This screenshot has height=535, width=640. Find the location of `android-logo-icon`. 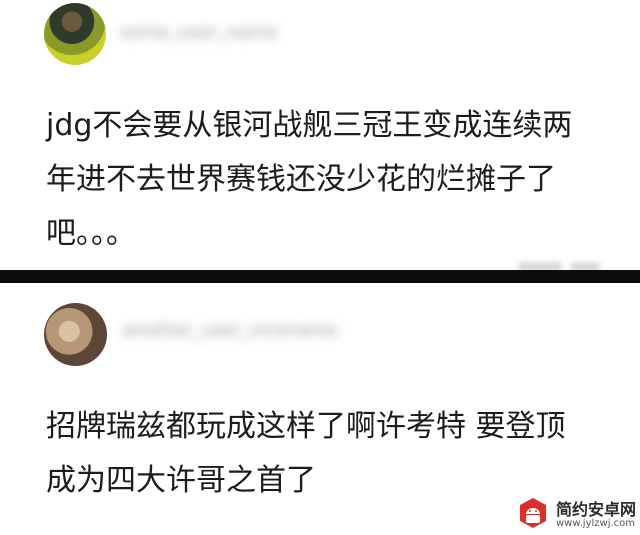

android-logo-icon is located at coordinates (533, 513).